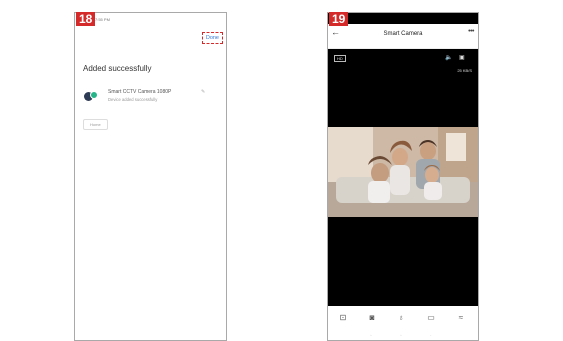 The image size is (563, 341). I want to click on status-bar, so click(403, 18).